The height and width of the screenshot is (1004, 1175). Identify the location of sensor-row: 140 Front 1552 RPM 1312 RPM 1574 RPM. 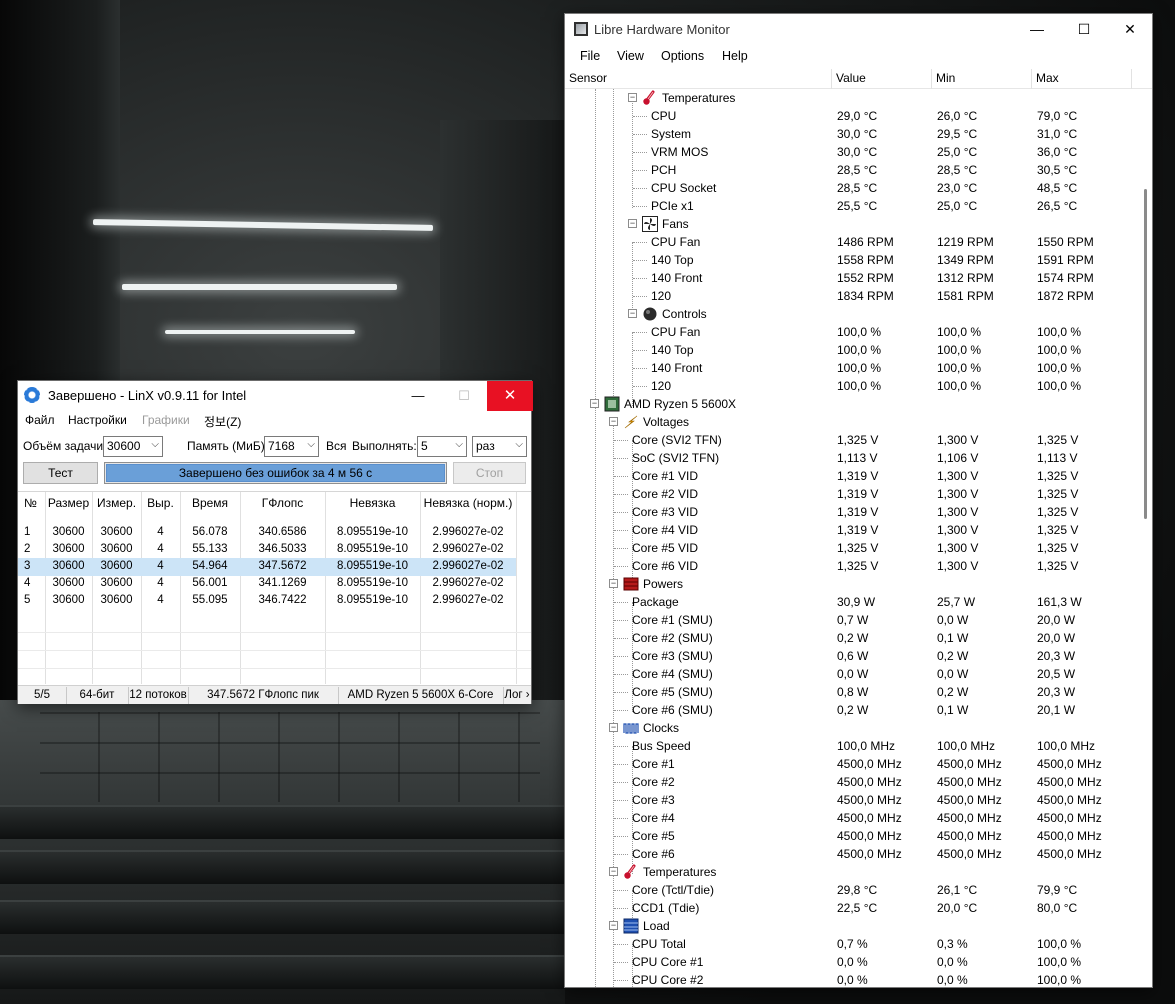
(851, 278).